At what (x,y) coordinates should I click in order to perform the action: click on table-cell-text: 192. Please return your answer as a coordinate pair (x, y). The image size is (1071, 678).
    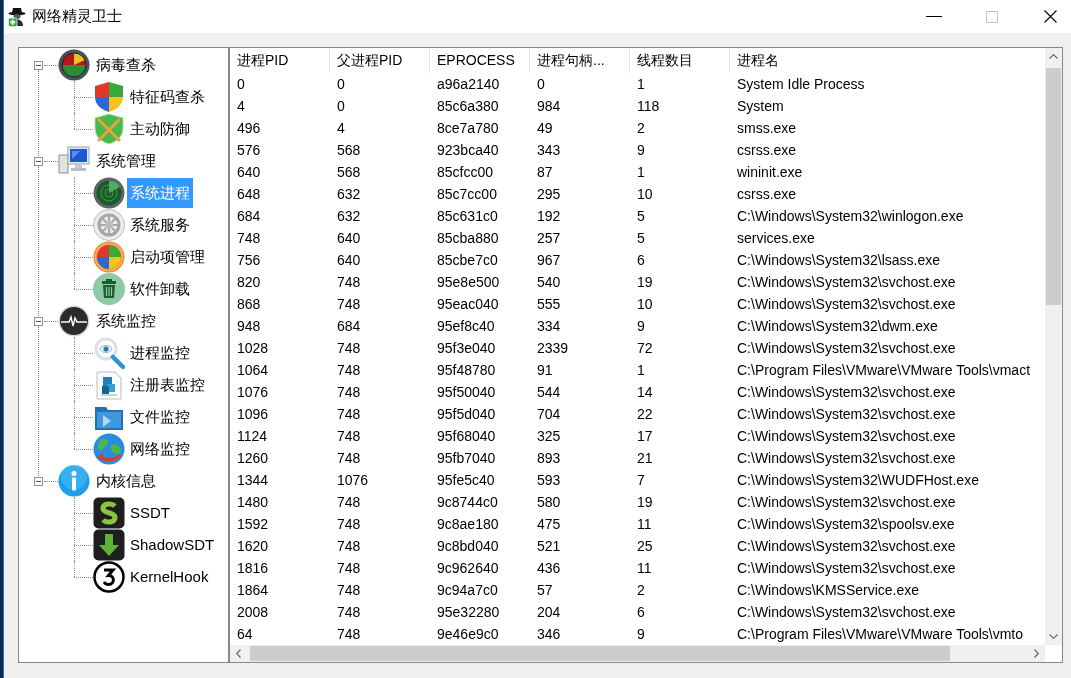
    Looking at the image, I should click on (549, 216).